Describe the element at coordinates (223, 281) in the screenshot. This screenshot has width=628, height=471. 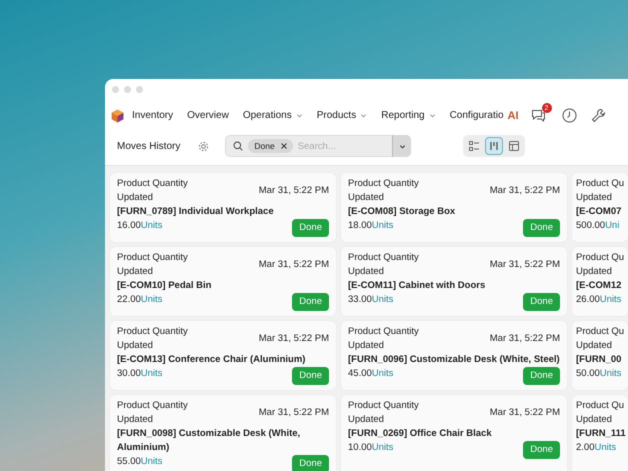
I see `move-card: Product Quantity Updated Mar 31, 5:22 PM [E-COM10] Pedal Bin 22.00Units Done` at that location.